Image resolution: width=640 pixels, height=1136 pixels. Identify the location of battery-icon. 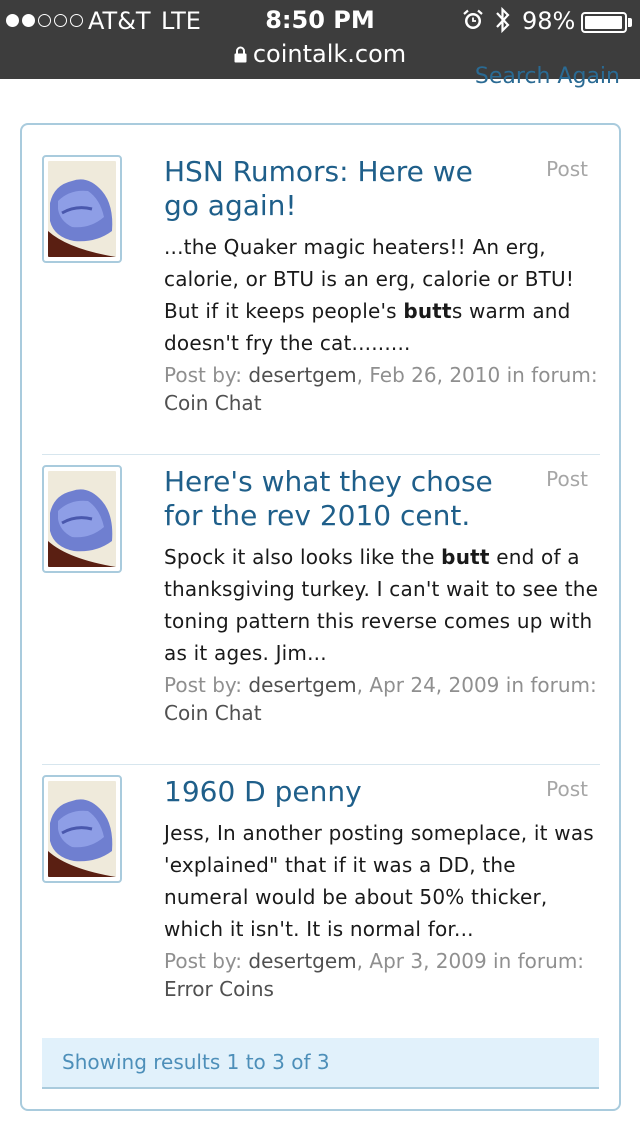
(604, 22).